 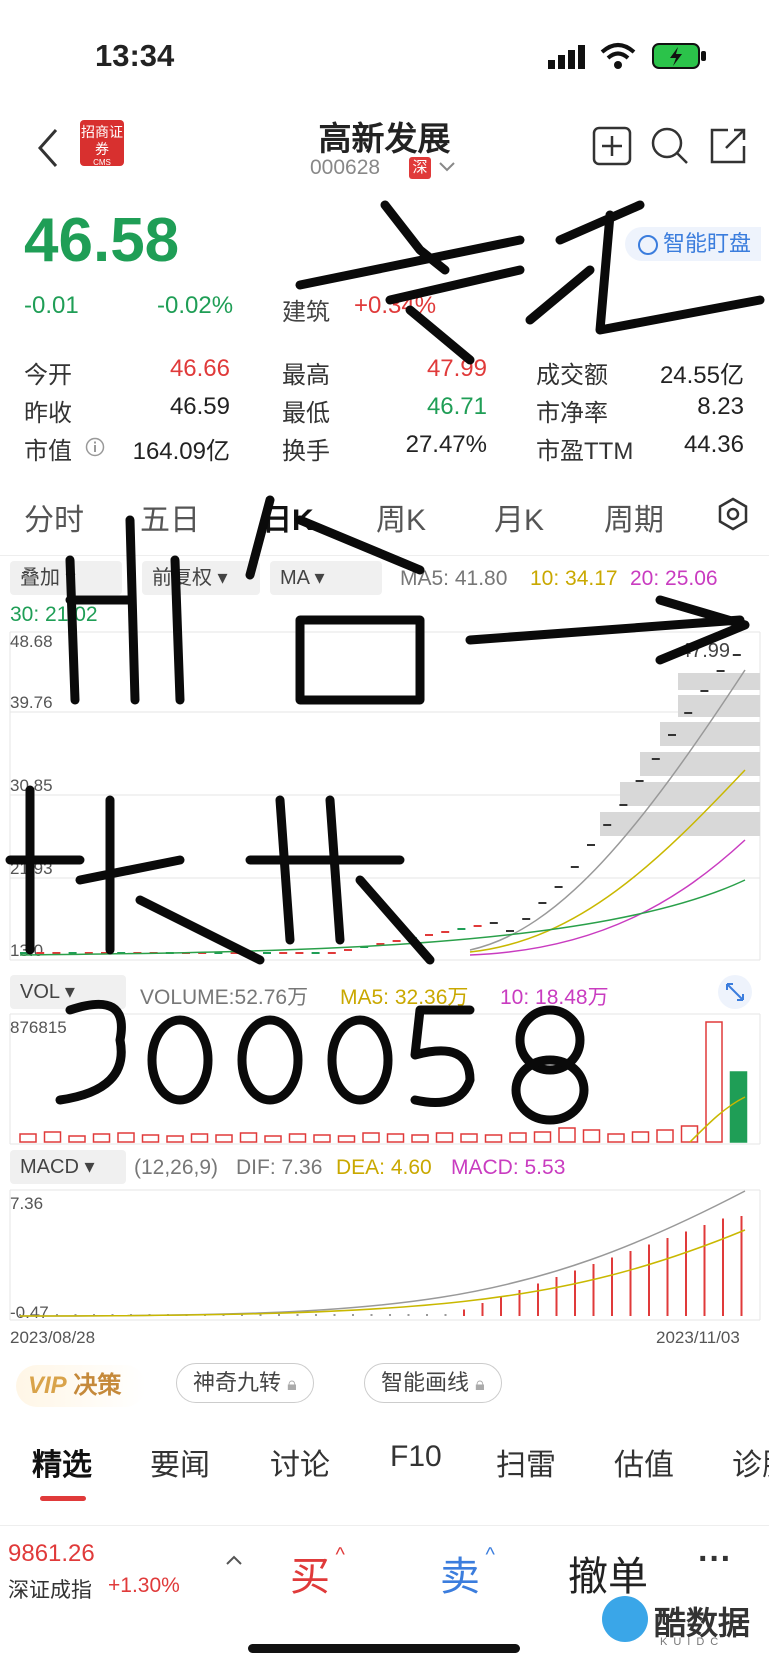 What do you see at coordinates (317, 1573) in the screenshot?
I see `buy-button: 买 ^` at bounding box center [317, 1573].